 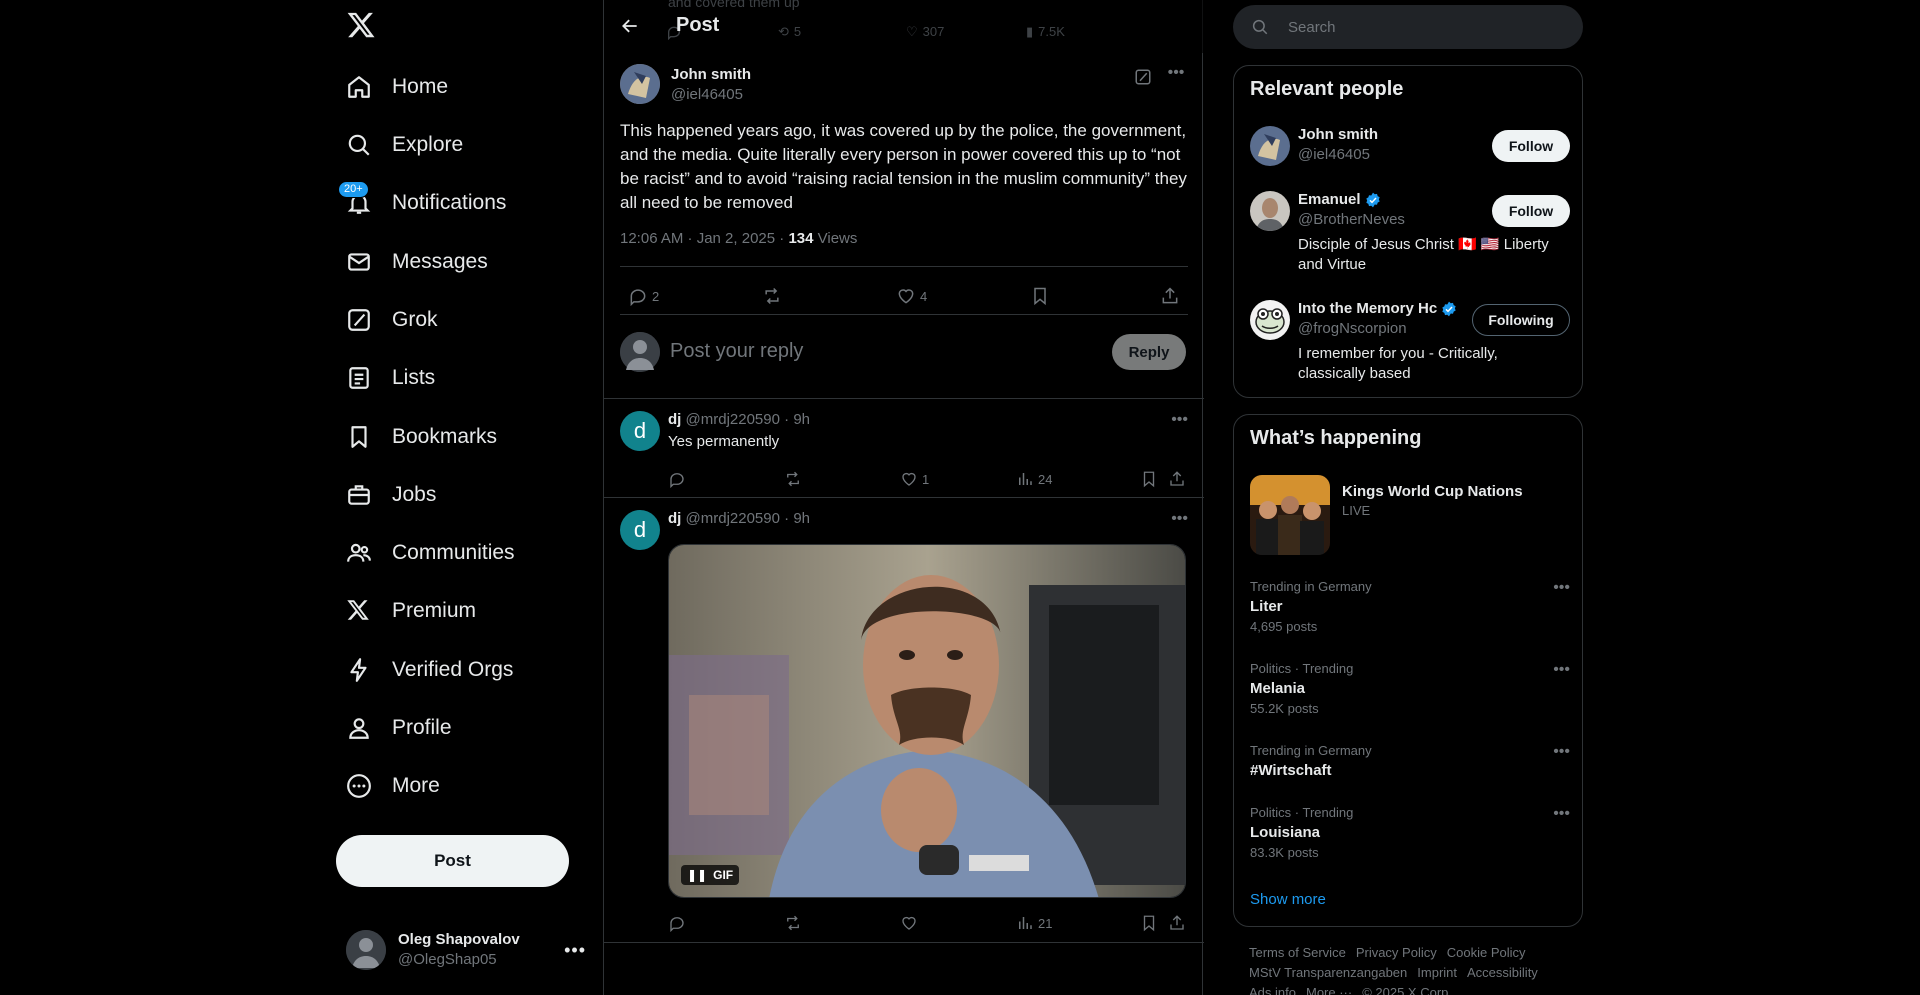 What do you see at coordinates (1034, 923) in the screenshot?
I see `views-button: 21` at bounding box center [1034, 923].